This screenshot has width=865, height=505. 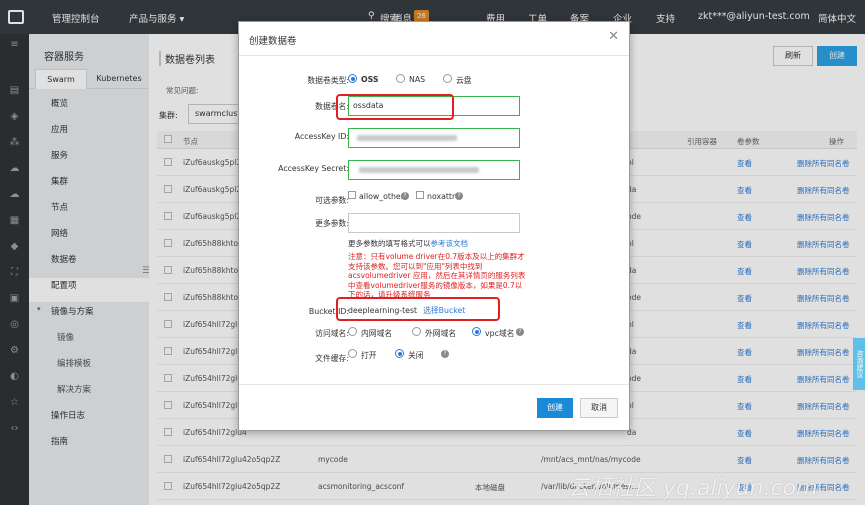 I want to click on dialog-title: 创建数据卷, so click(x=273, y=41).